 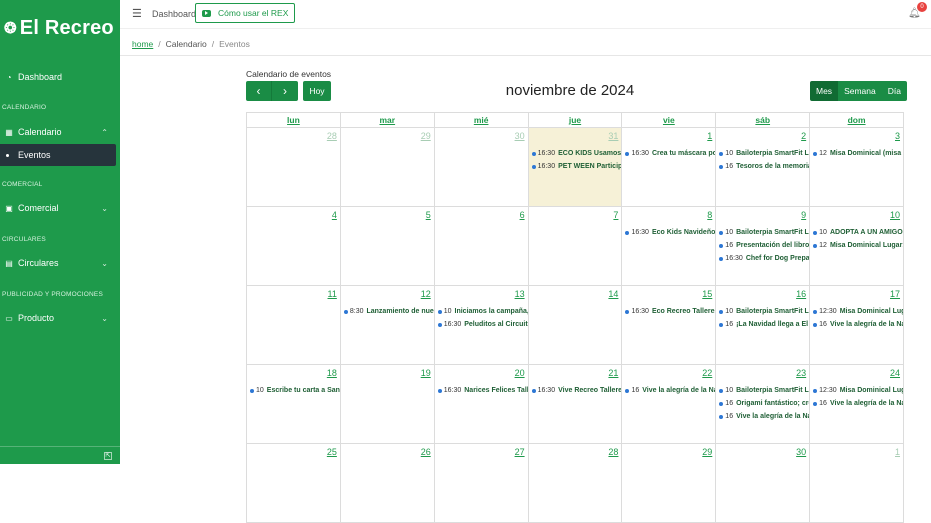 I want to click on today-button: Hoy, so click(x=317, y=91).